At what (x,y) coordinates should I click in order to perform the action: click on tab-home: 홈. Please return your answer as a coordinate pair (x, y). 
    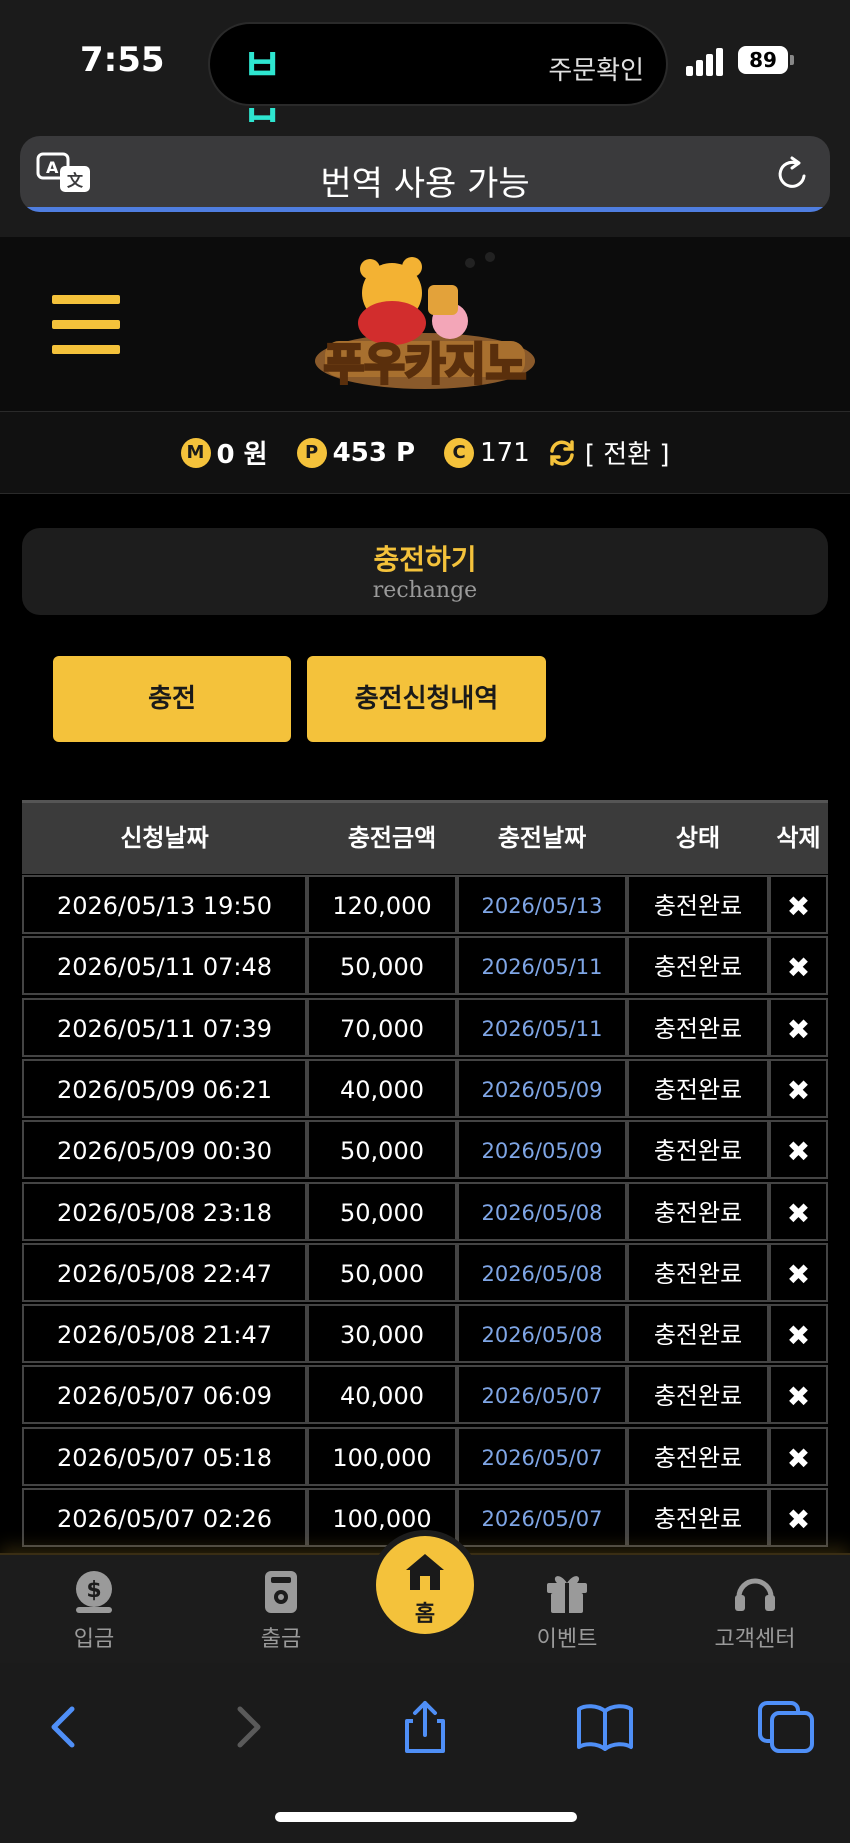
    Looking at the image, I should click on (425, 1585).